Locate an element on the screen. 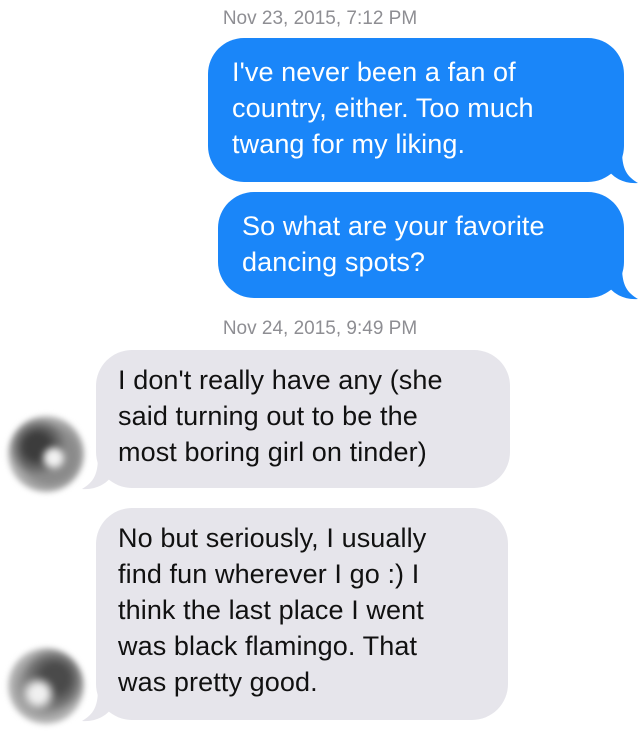 This screenshot has width=640, height=737. timestamp-nov-24: Nov 24, 2015, 9:49 PM is located at coordinates (320, 328).